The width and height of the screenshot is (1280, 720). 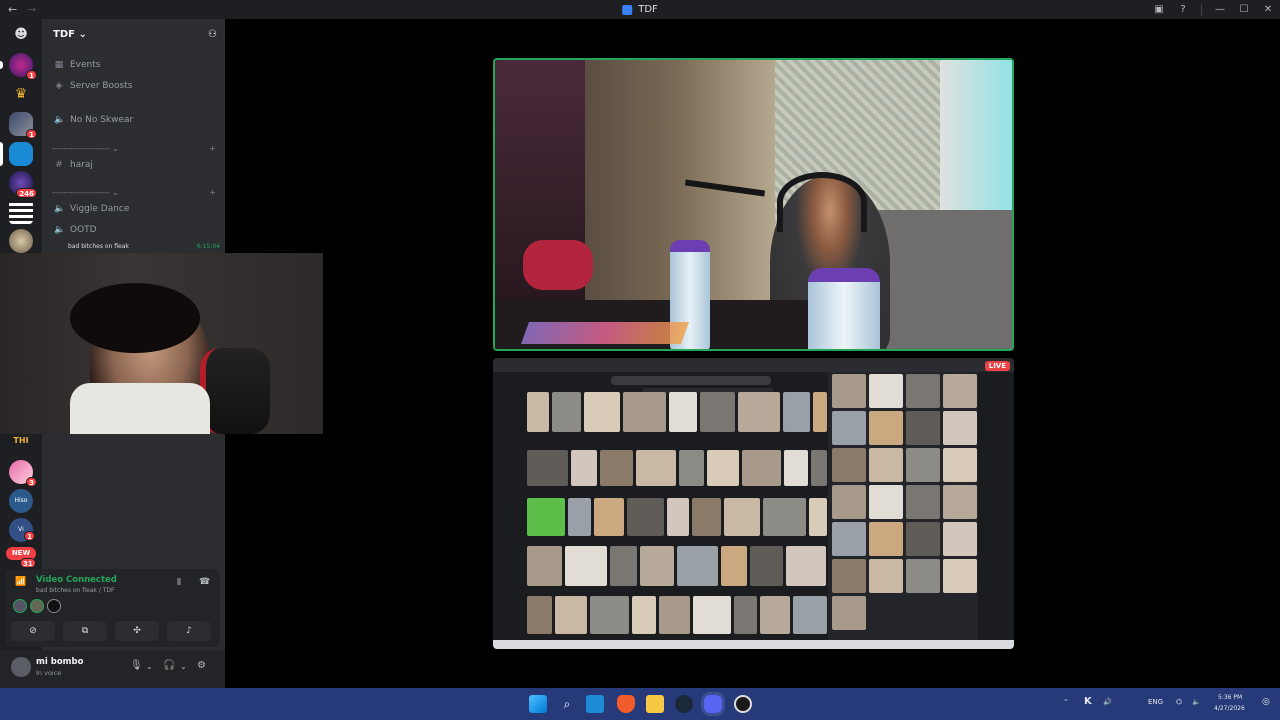 What do you see at coordinates (1266, 702) in the screenshot?
I see `notification-icon: ◎` at bounding box center [1266, 702].